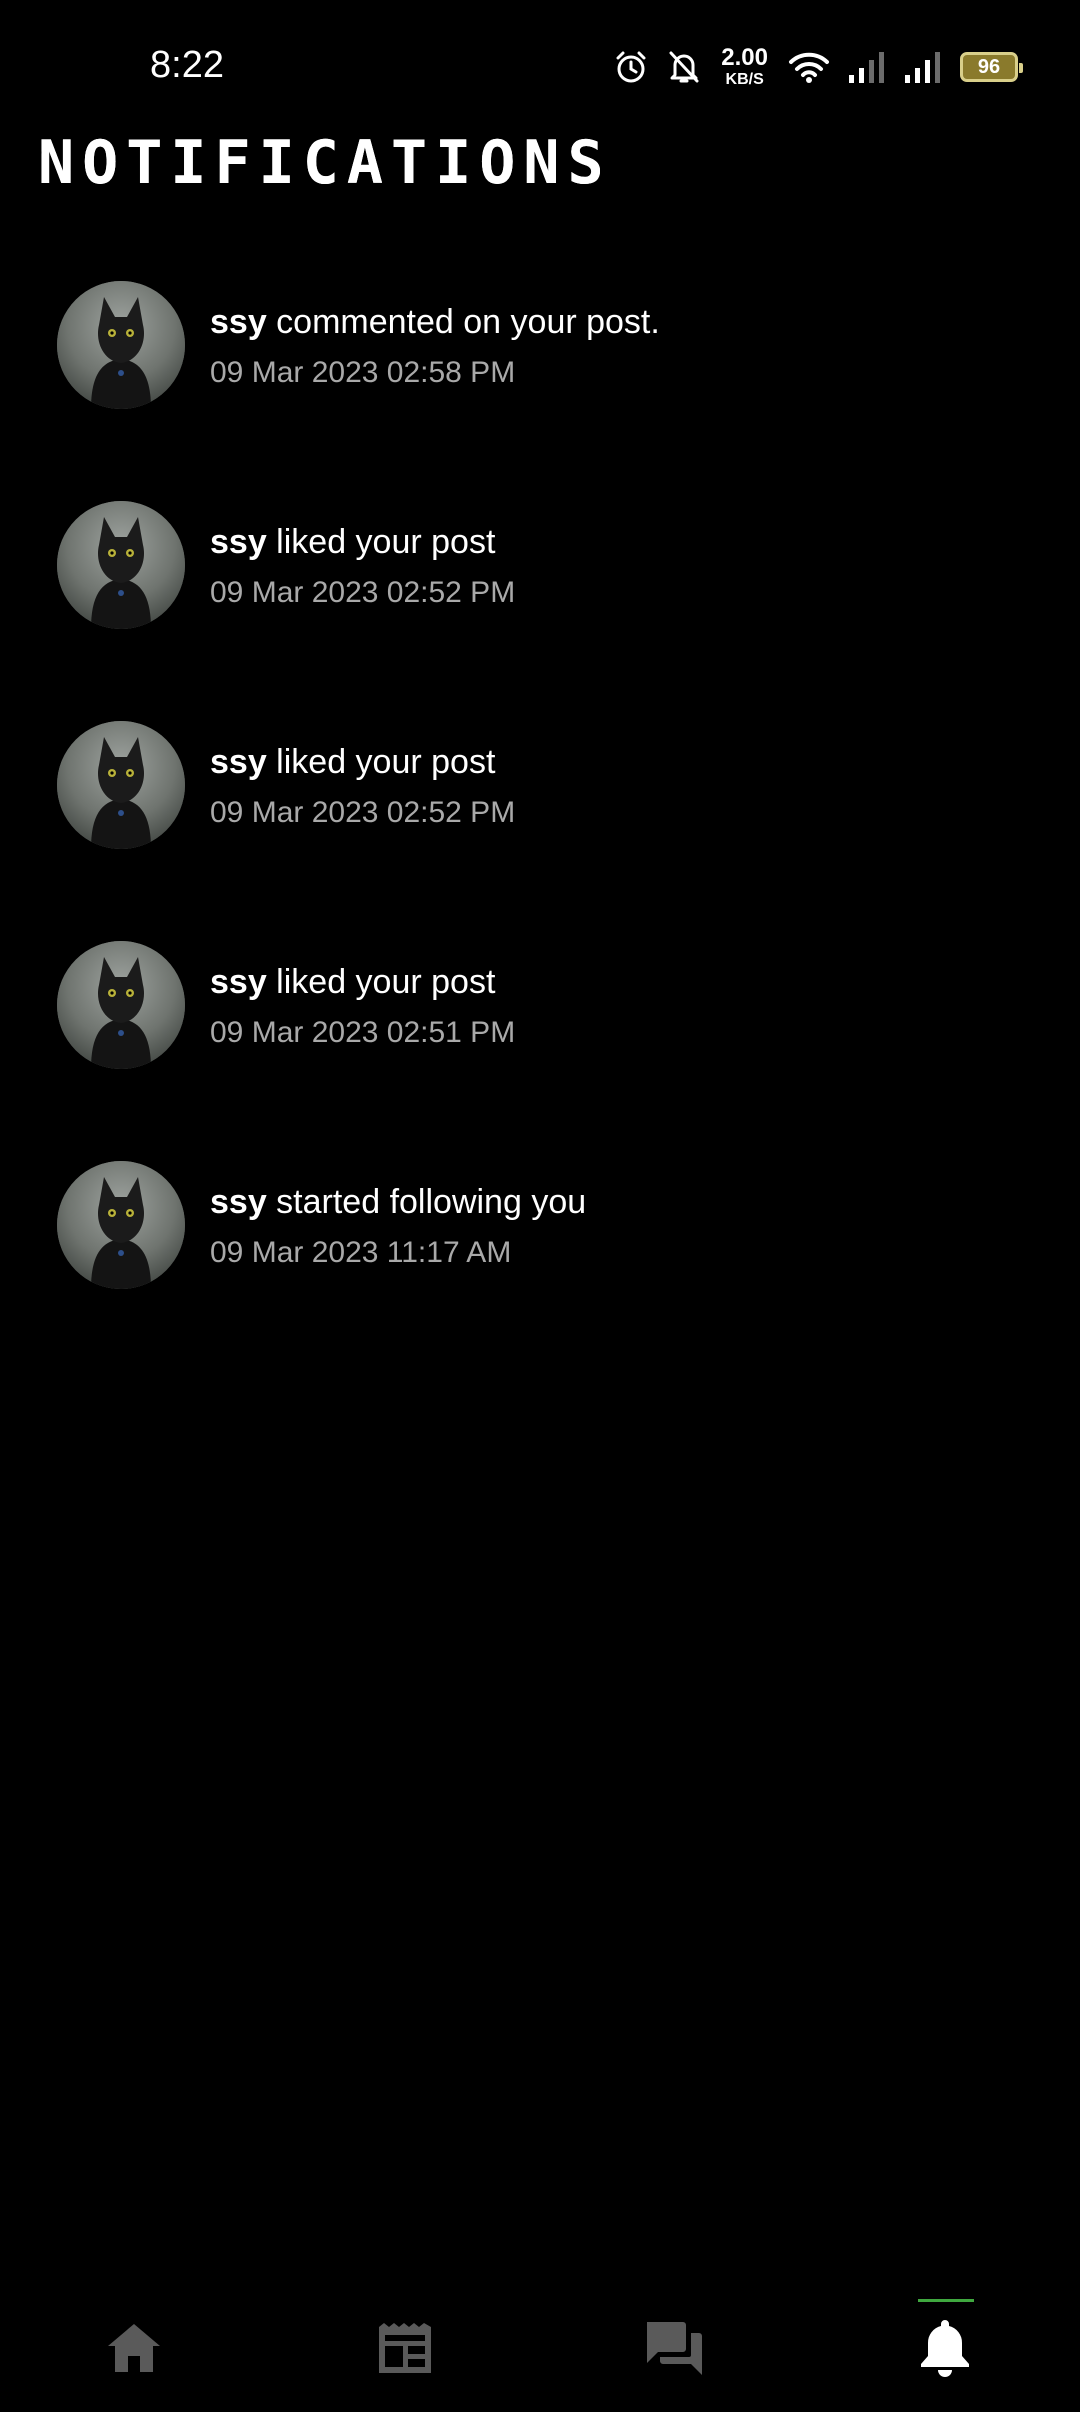  What do you see at coordinates (744, 79) in the screenshot?
I see `net-speed-unit: KB/S` at bounding box center [744, 79].